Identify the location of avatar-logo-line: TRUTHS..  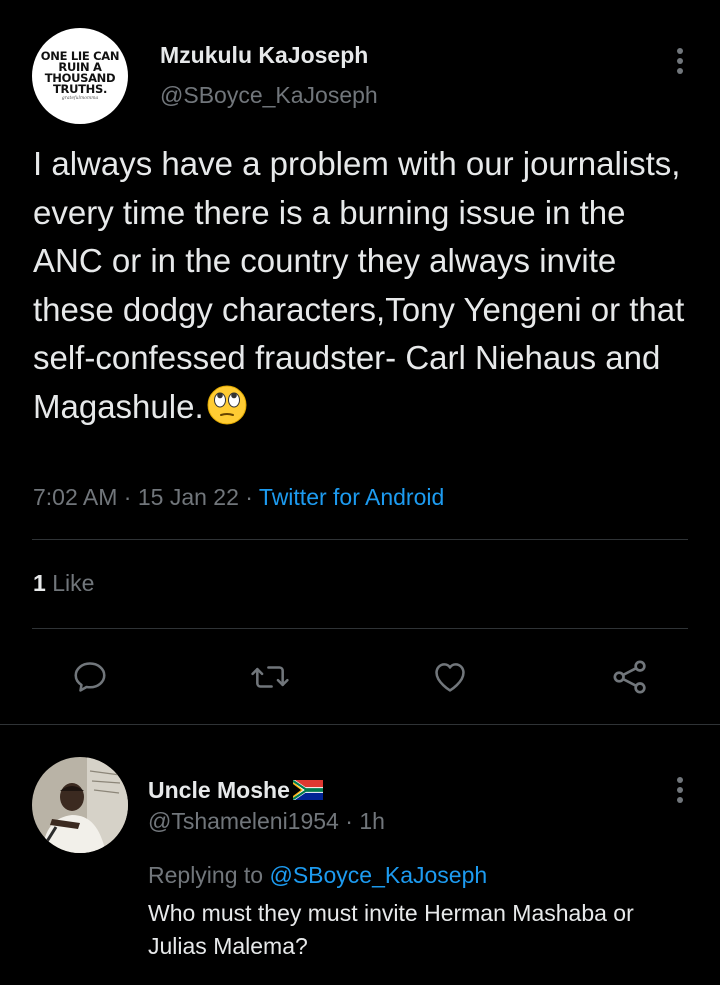
(80, 89).